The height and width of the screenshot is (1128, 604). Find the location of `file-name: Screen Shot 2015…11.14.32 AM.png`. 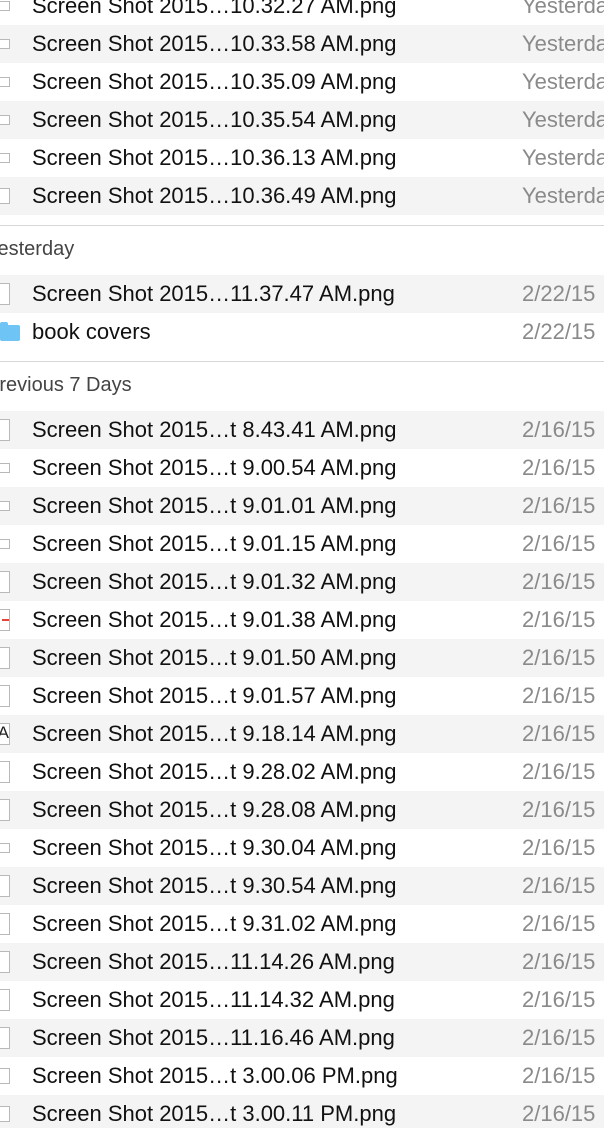

file-name: Screen Shot 2015…11.14.32 AM.png is located at coordinates (213, 999).